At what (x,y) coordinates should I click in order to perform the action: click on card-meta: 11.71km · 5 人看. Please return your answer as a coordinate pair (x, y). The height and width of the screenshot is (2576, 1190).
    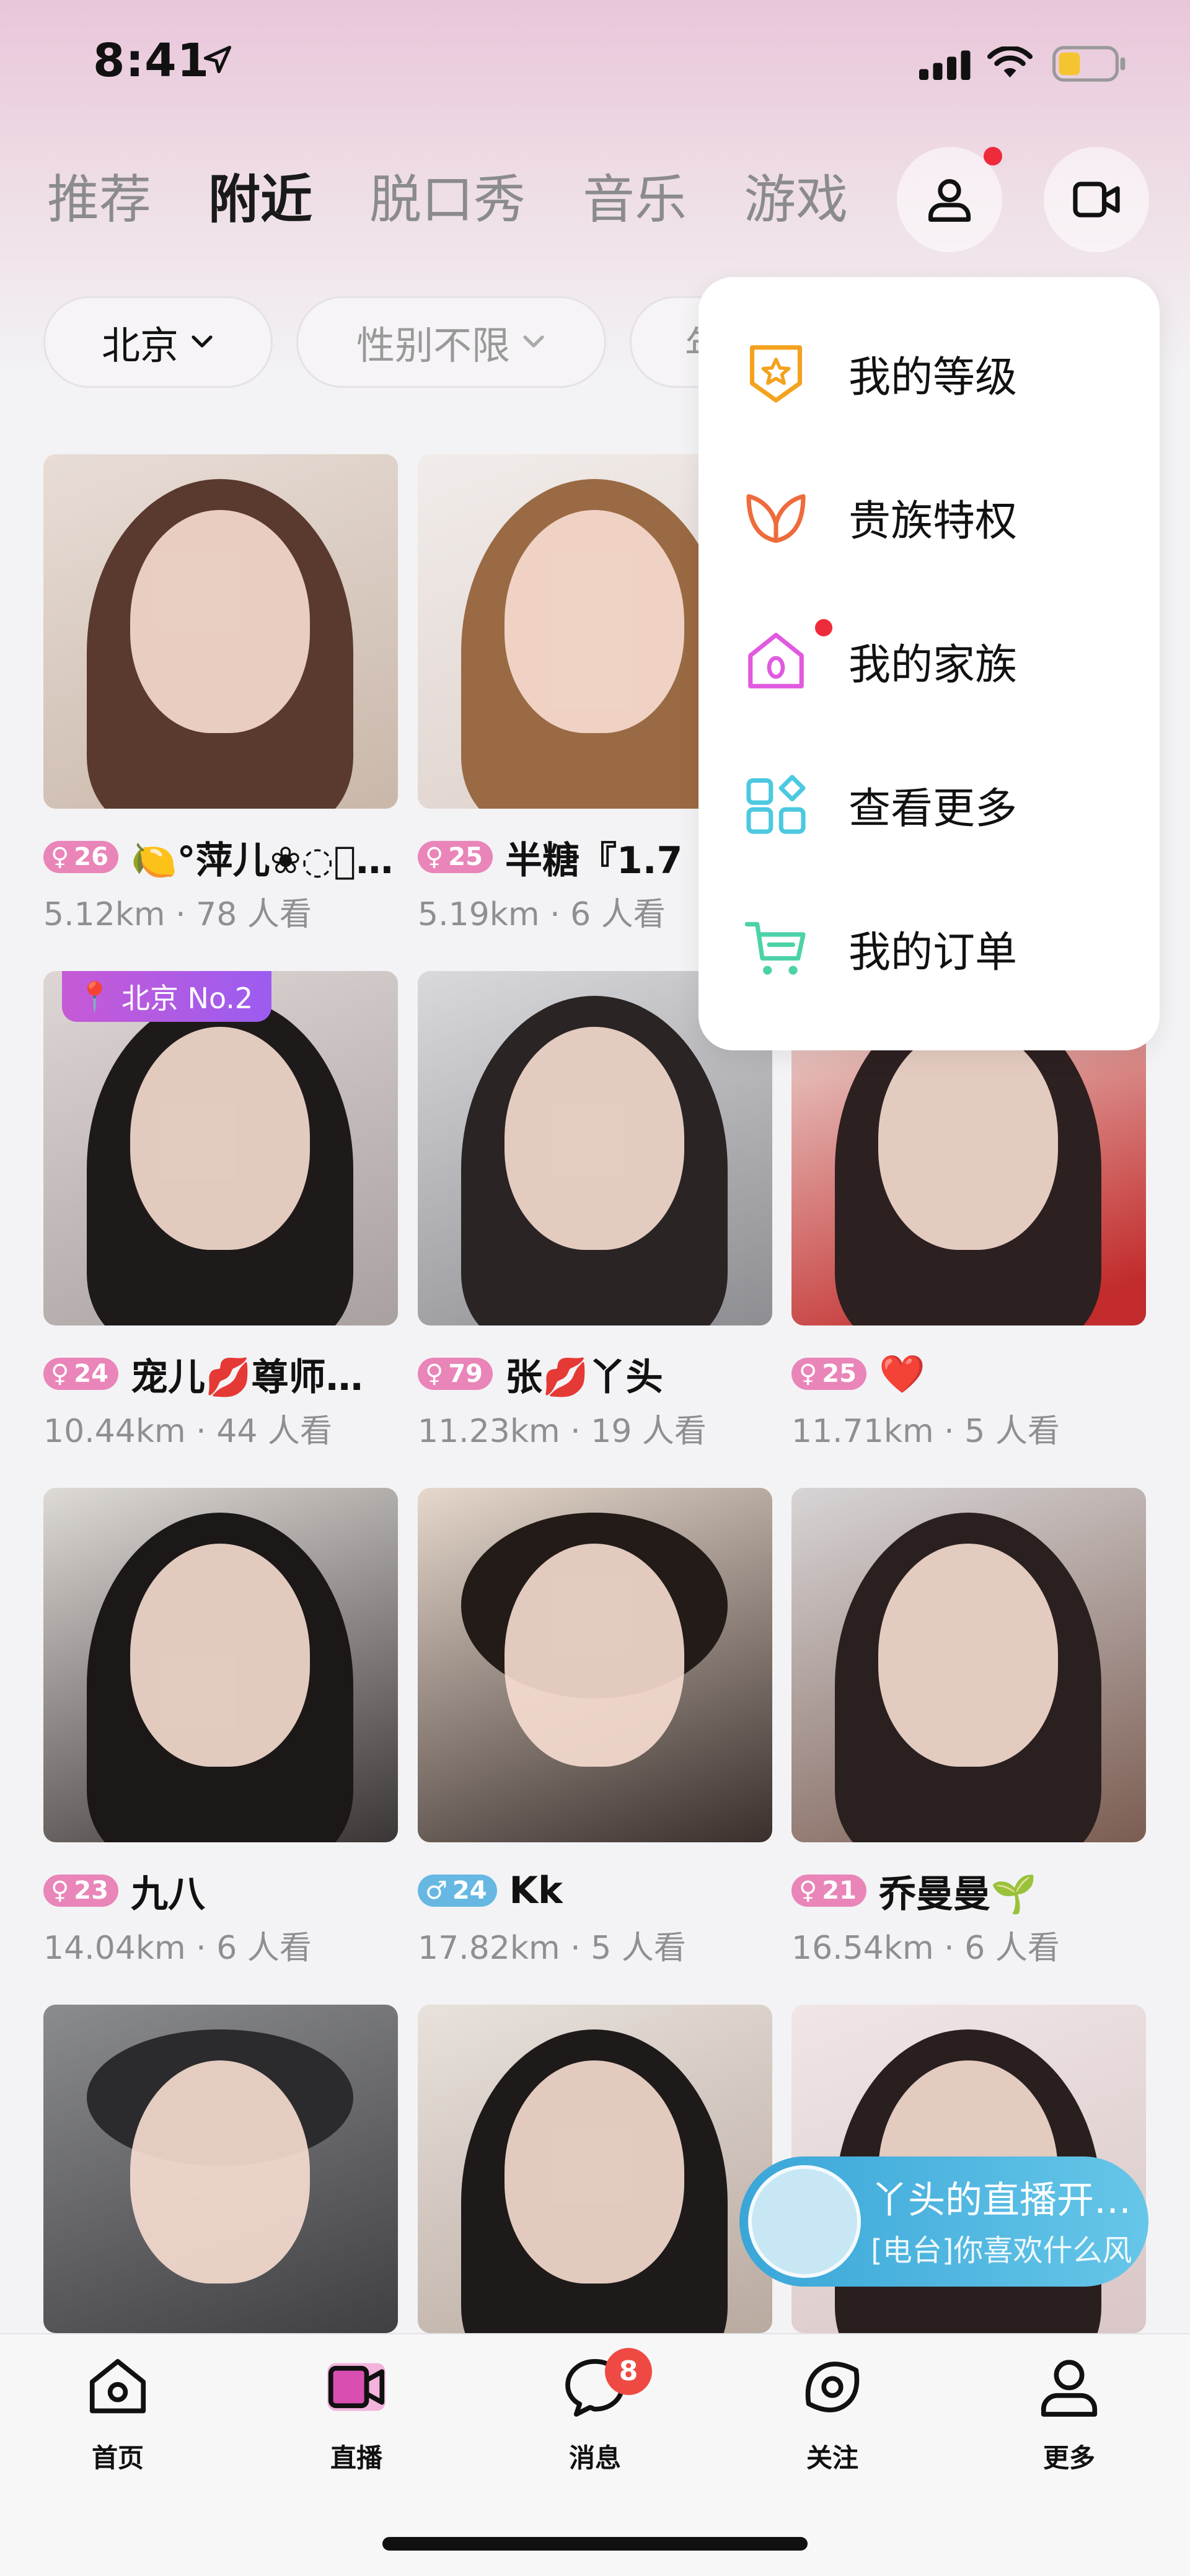
    Looking at the image, I should click on (925, 1432).